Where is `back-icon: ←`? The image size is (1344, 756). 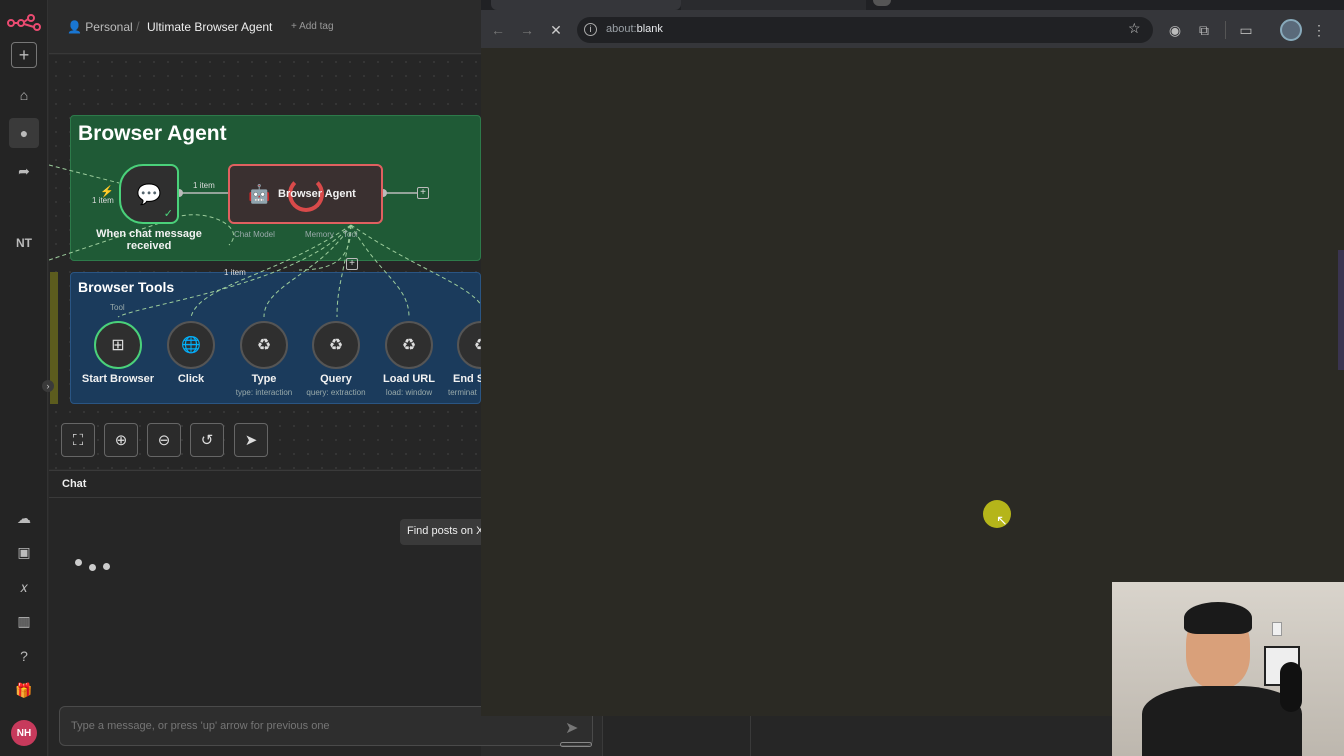 back-icon: ← is located at coordinates (498, 30).